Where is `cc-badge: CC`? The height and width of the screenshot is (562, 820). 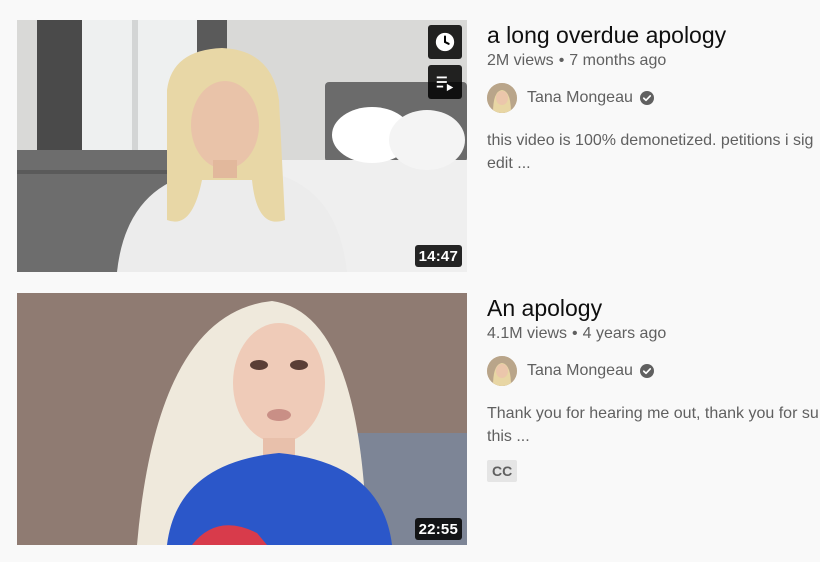 cc-badge: CC is located at coordinates (502, 471).